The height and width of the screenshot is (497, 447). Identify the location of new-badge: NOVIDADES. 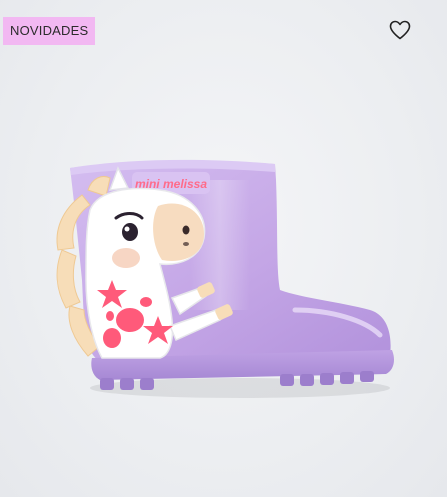
(49, 31).